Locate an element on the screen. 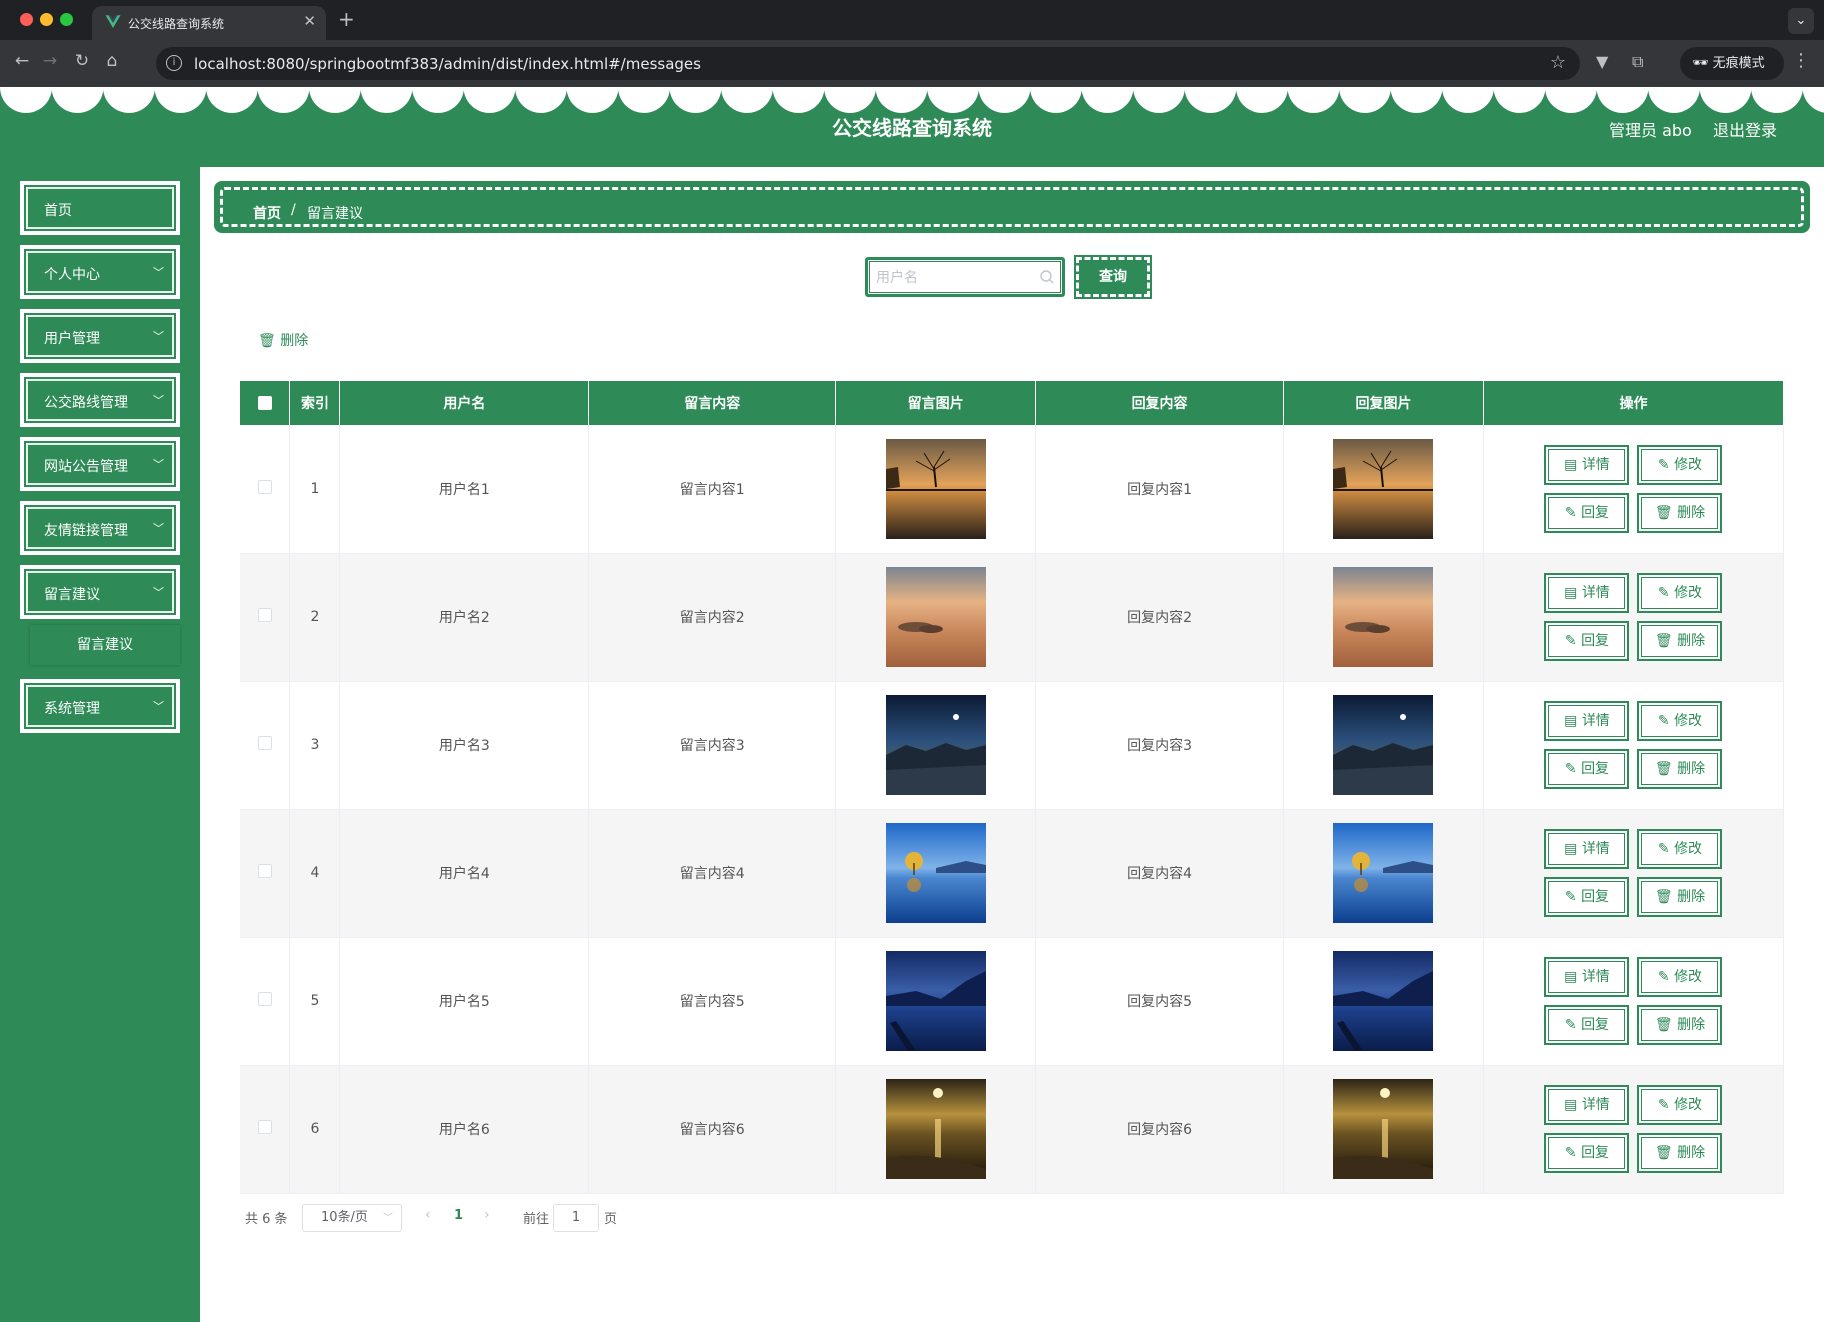 The height and width of the screenshot is (1322, 1824). reload-icon: ↻ is located at coordinates (82, 61).